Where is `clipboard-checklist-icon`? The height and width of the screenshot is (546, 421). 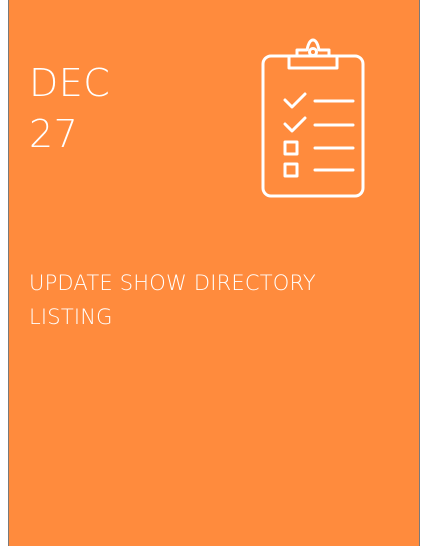
clipboard-checklist-icon is located at coordinates (313, 118).